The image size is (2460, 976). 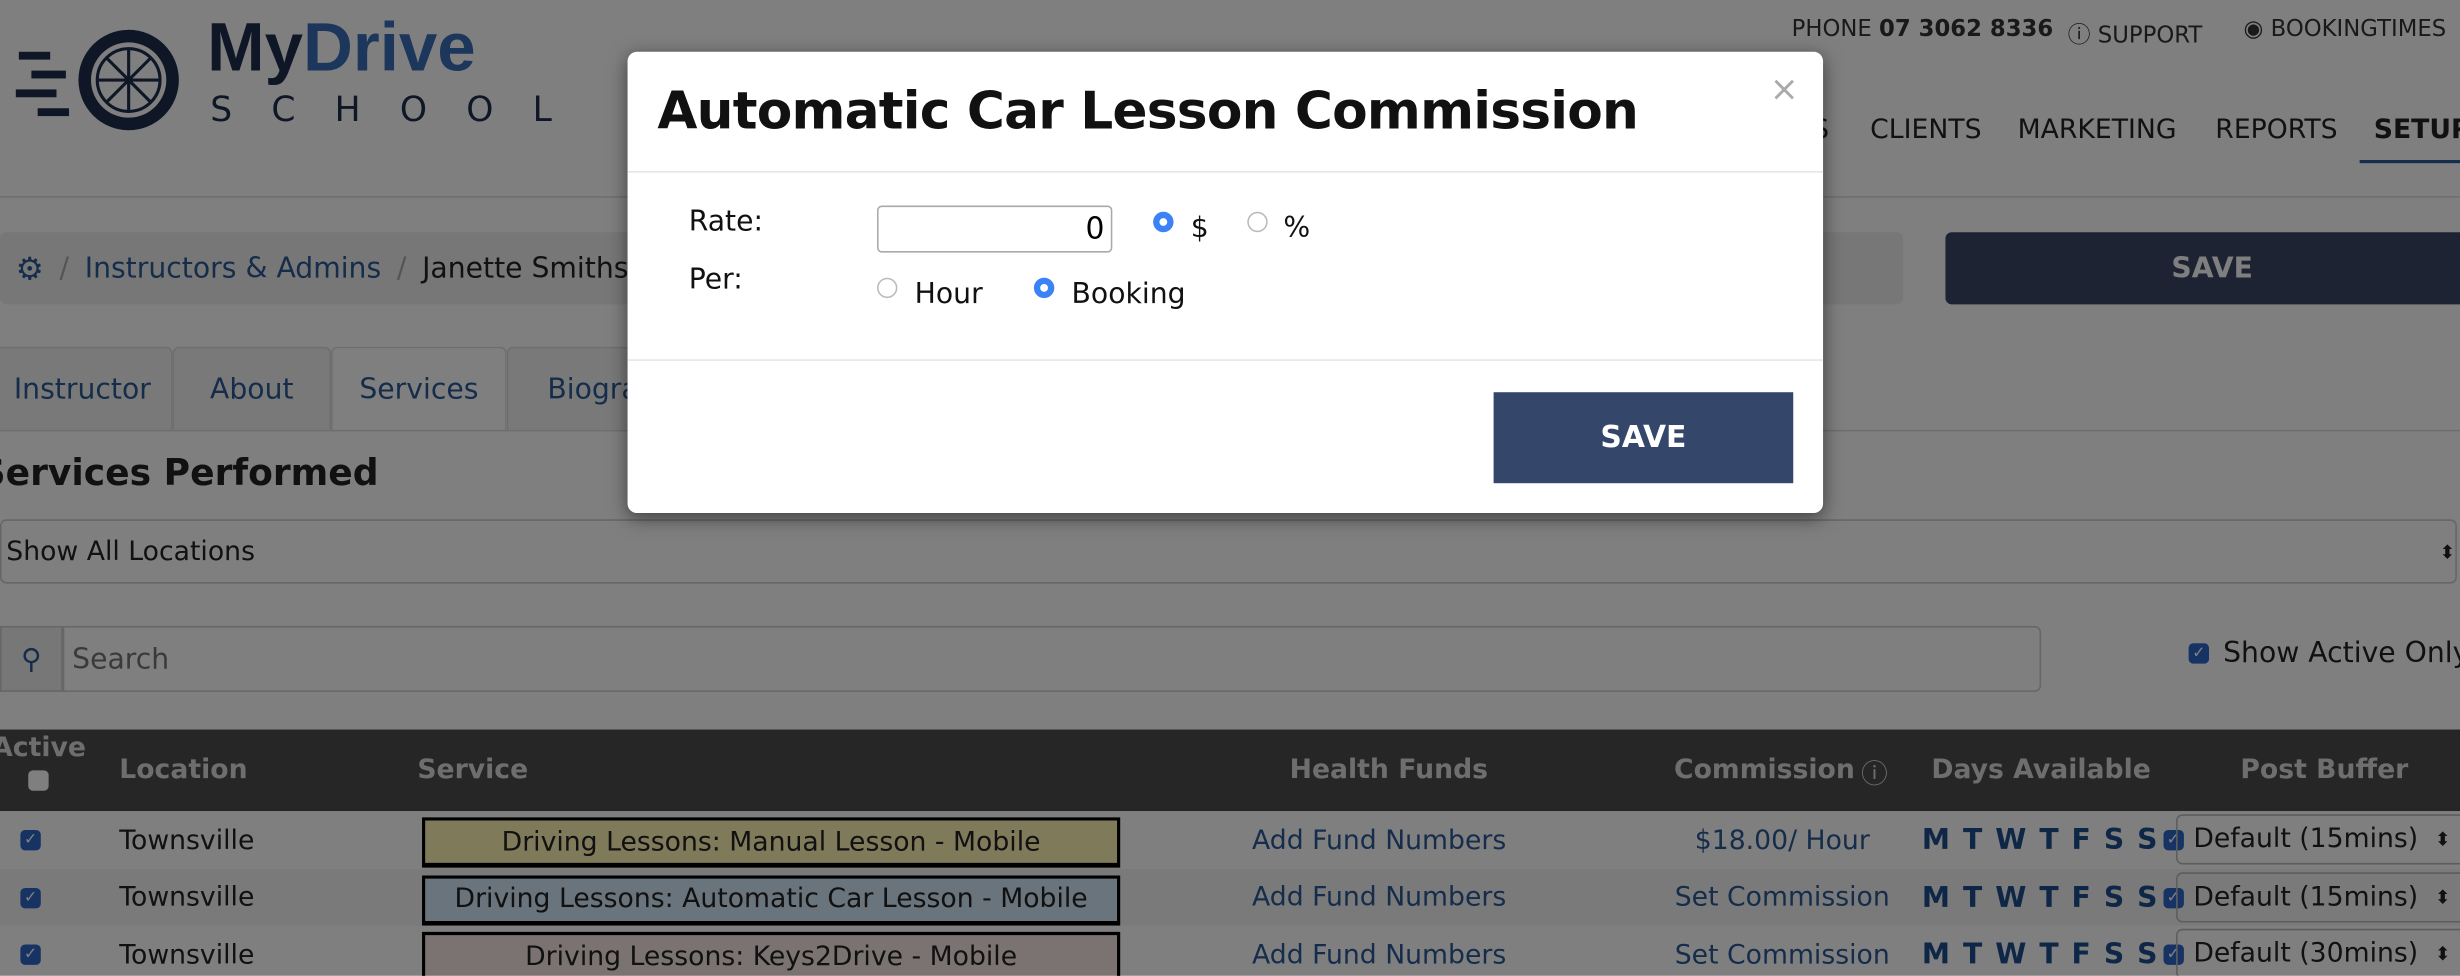 I want to click on unit-dollar-radio, so click(x=1163, y=222).